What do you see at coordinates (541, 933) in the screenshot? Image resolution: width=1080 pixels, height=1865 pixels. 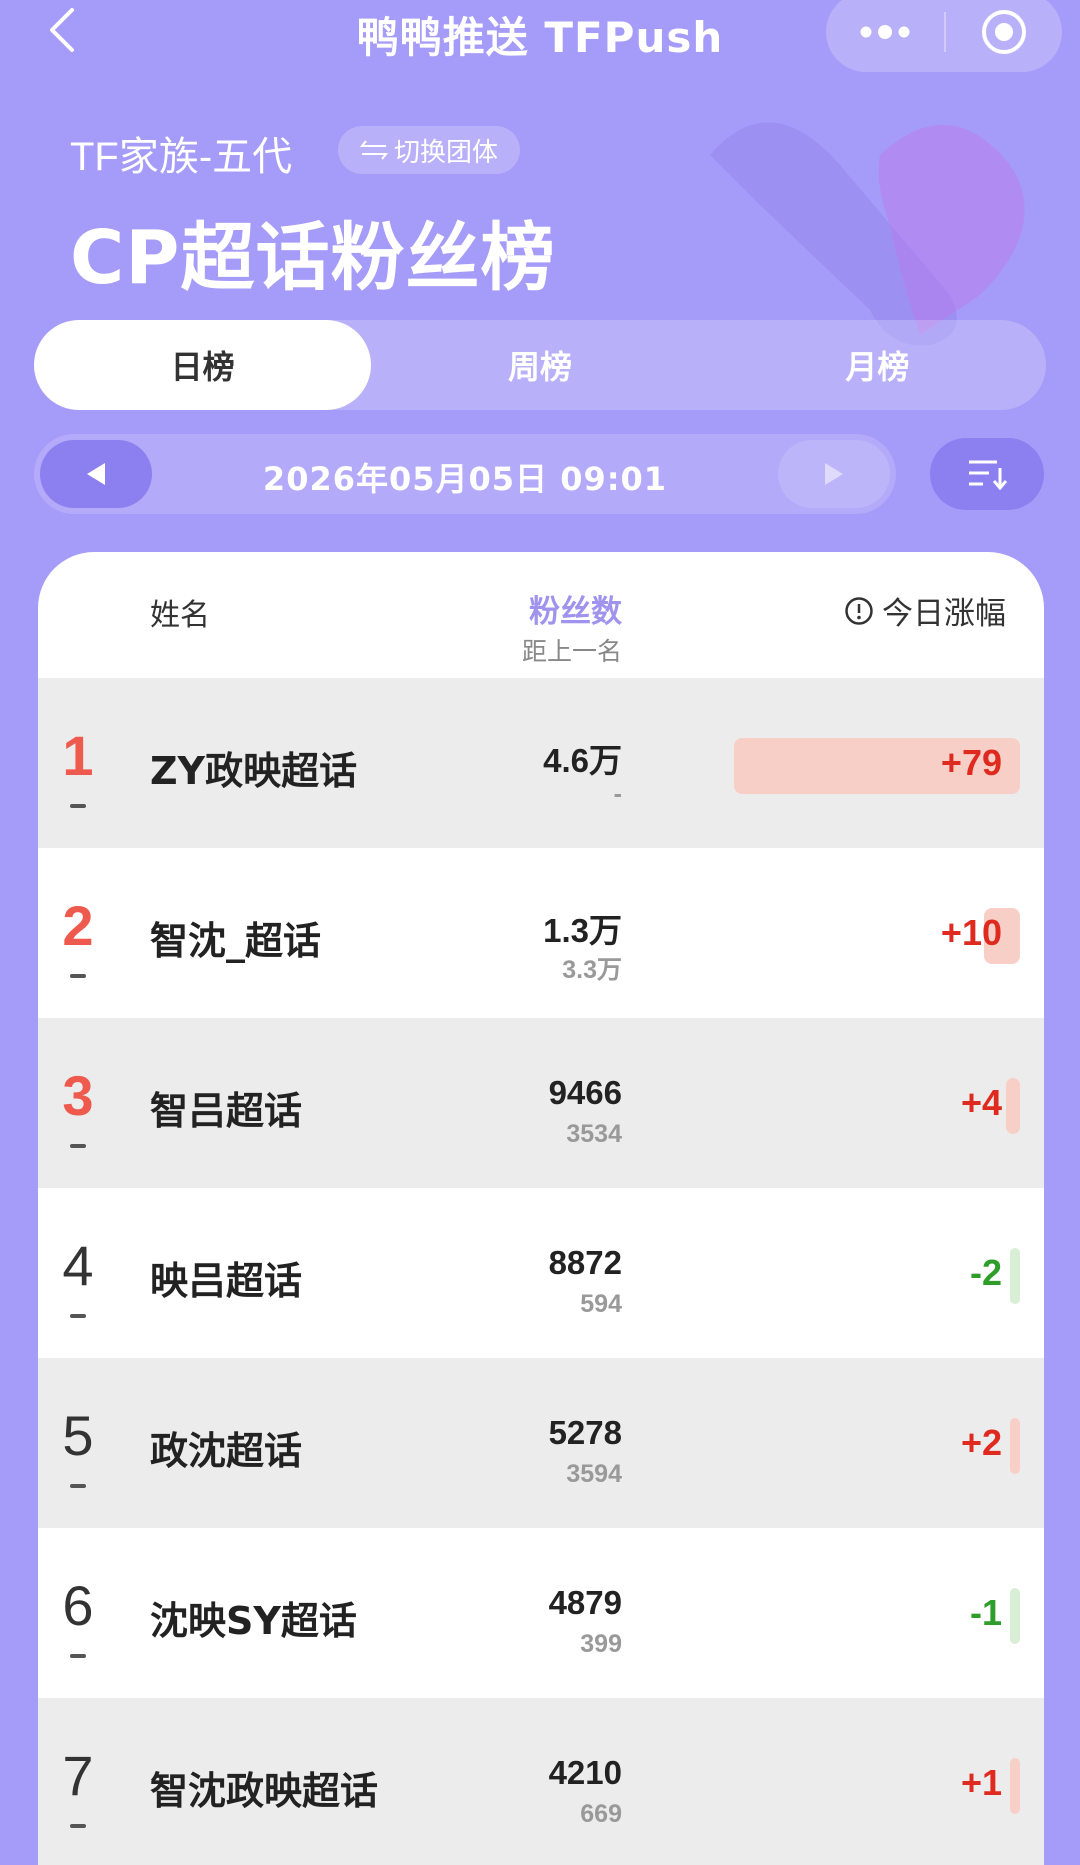 I see `table-row: 2 智沈_超话 1.3万 3.3万 +10` at bounding box center [541, 933].